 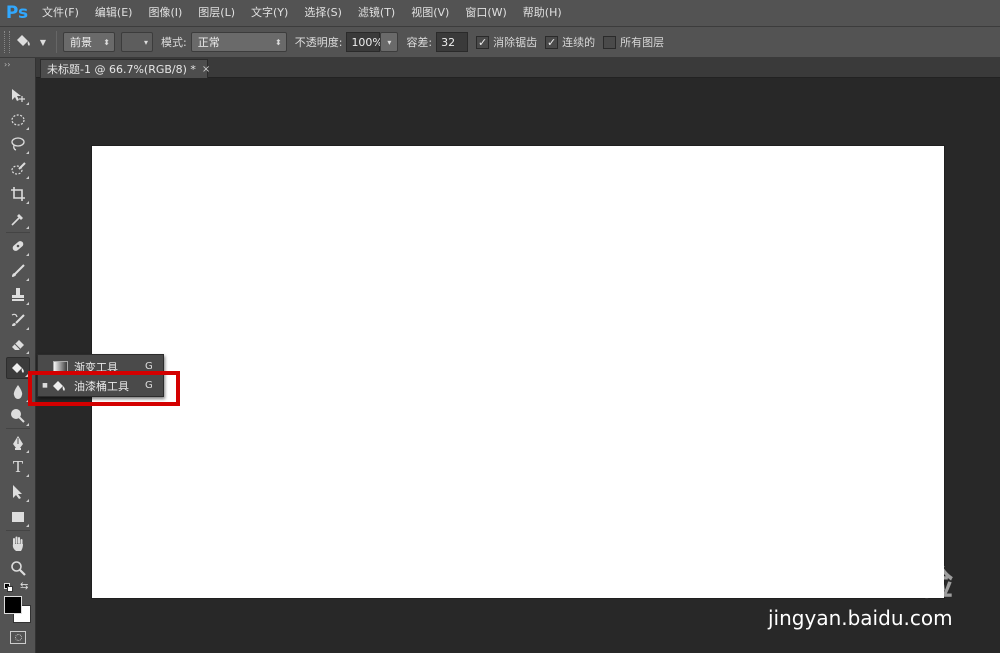 What do you see at coordinates (862, 584) in the screenshot?
I see `watermark-logo: Baidu经验` at bounding box center [862, 584].